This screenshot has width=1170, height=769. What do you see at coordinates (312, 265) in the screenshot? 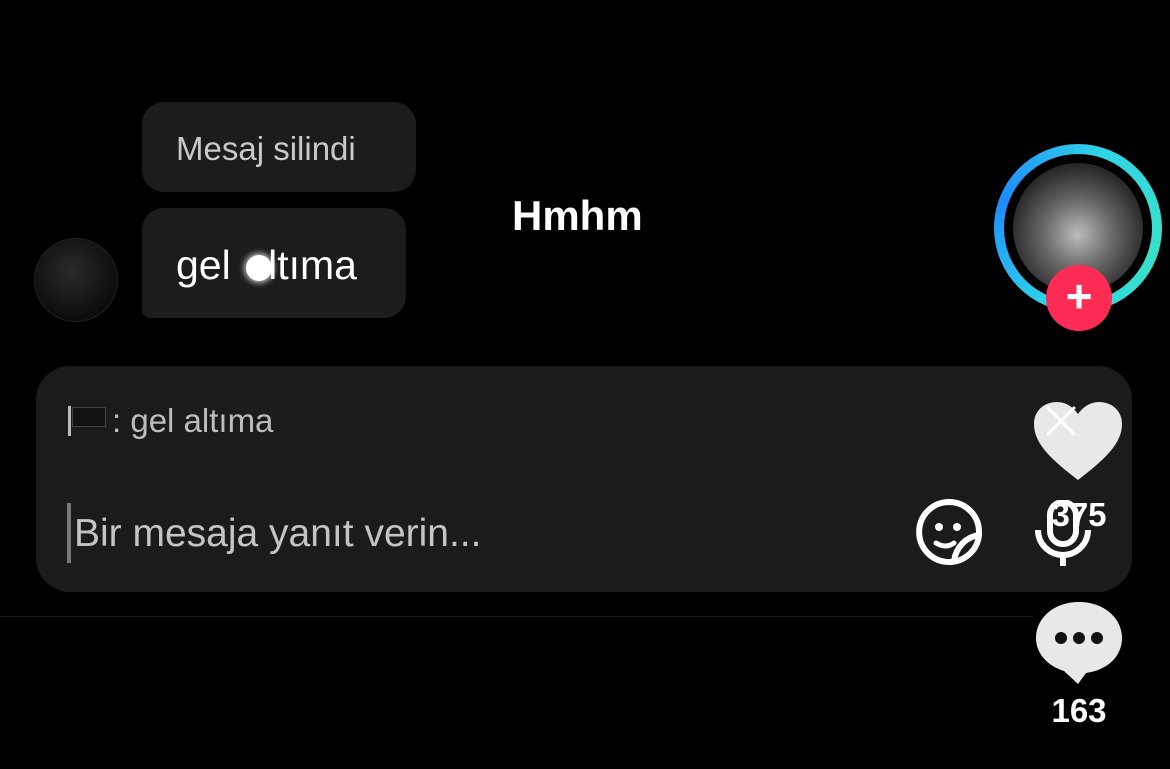
I see `message-text-end: ltıma` at bounding box center [312, 265].